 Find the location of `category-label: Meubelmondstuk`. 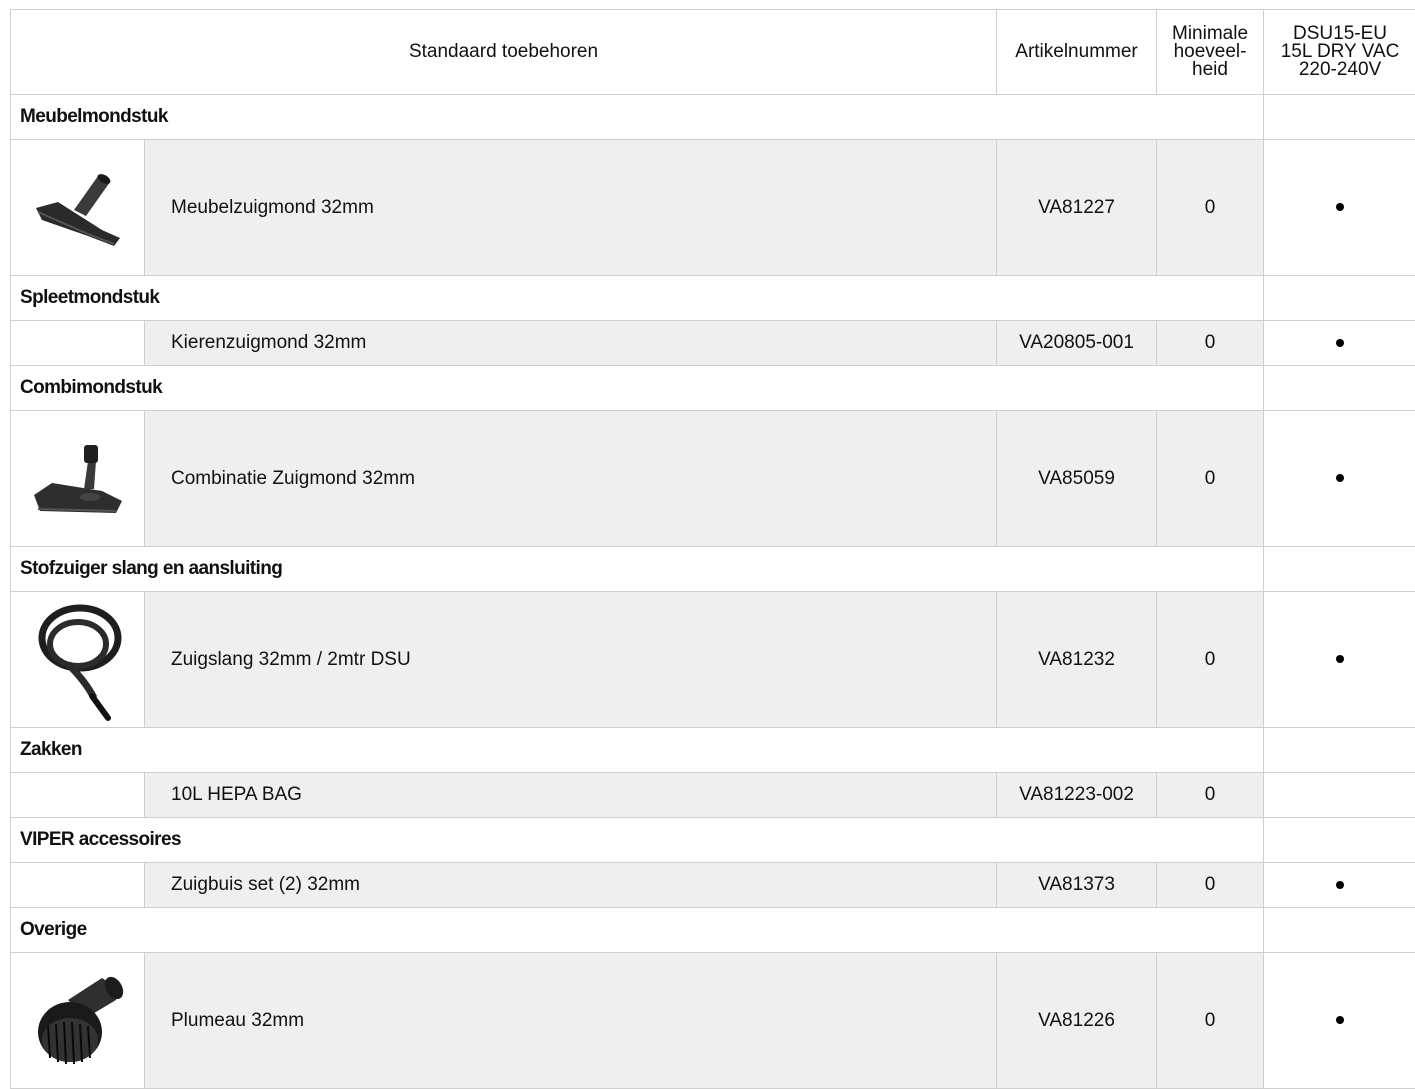

category-label: Meubelmondstuk is located at coordinates (637, 117).